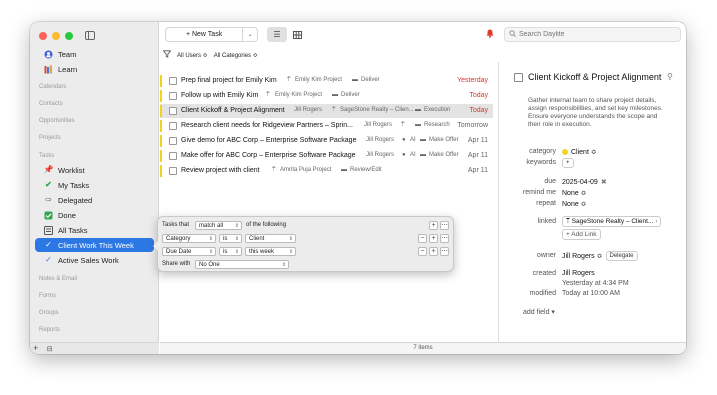 Image resolution: width=717 pixels, height=395 pixels. What do you see at coordinates (60, 69) in the screenshot?
I see `sidebar-item-learn: Learn` at bounding box center [60, 69].